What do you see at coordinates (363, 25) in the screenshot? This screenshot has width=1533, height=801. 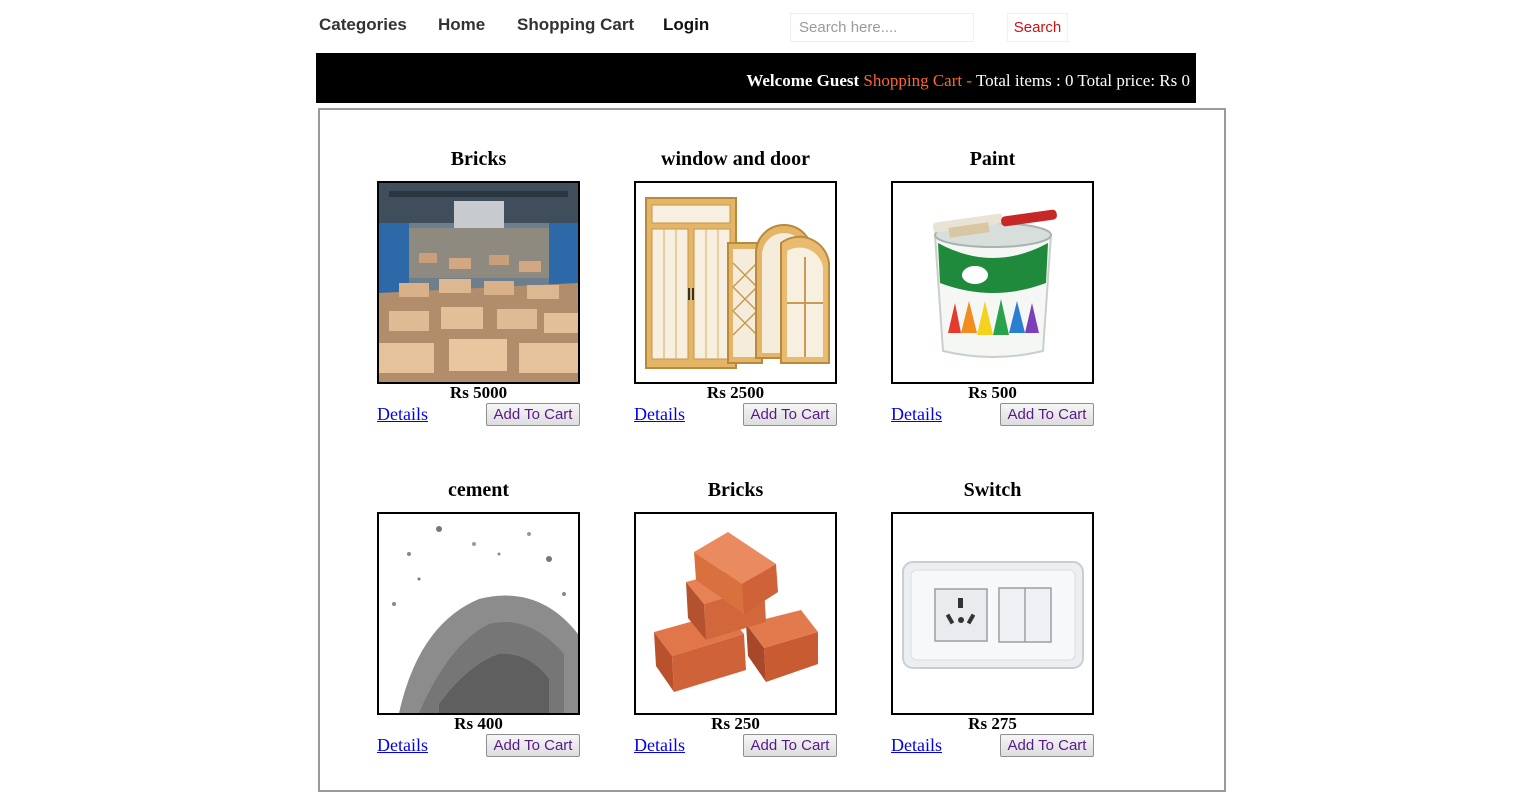 I see `nav-categories: Categories` at bounding box center [363, 25].